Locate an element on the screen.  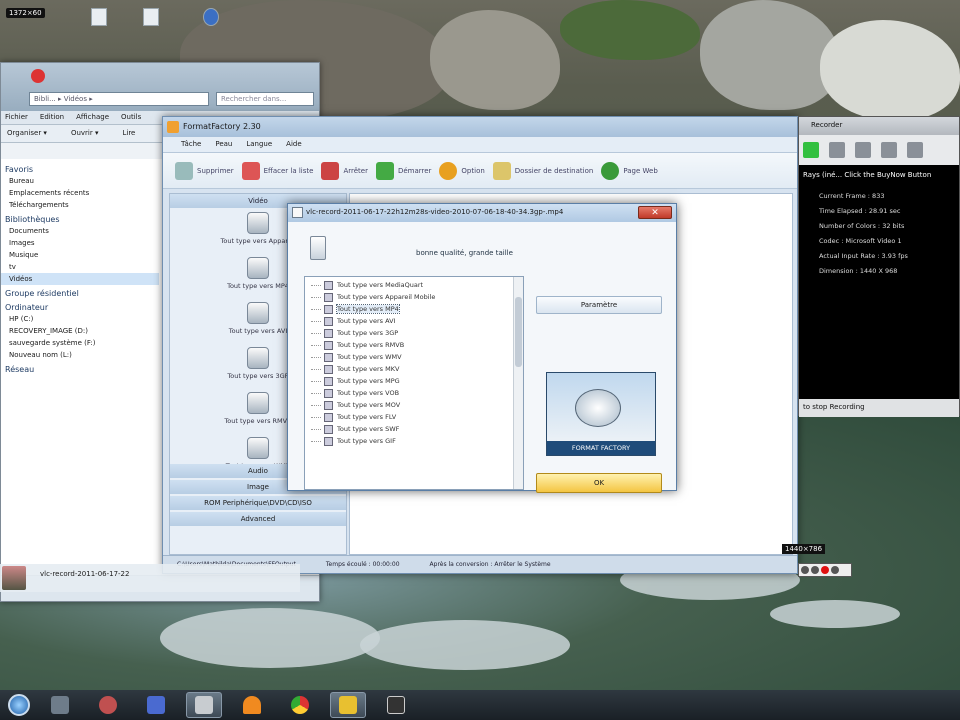
scrollbar is located at coordinates (518, 383).